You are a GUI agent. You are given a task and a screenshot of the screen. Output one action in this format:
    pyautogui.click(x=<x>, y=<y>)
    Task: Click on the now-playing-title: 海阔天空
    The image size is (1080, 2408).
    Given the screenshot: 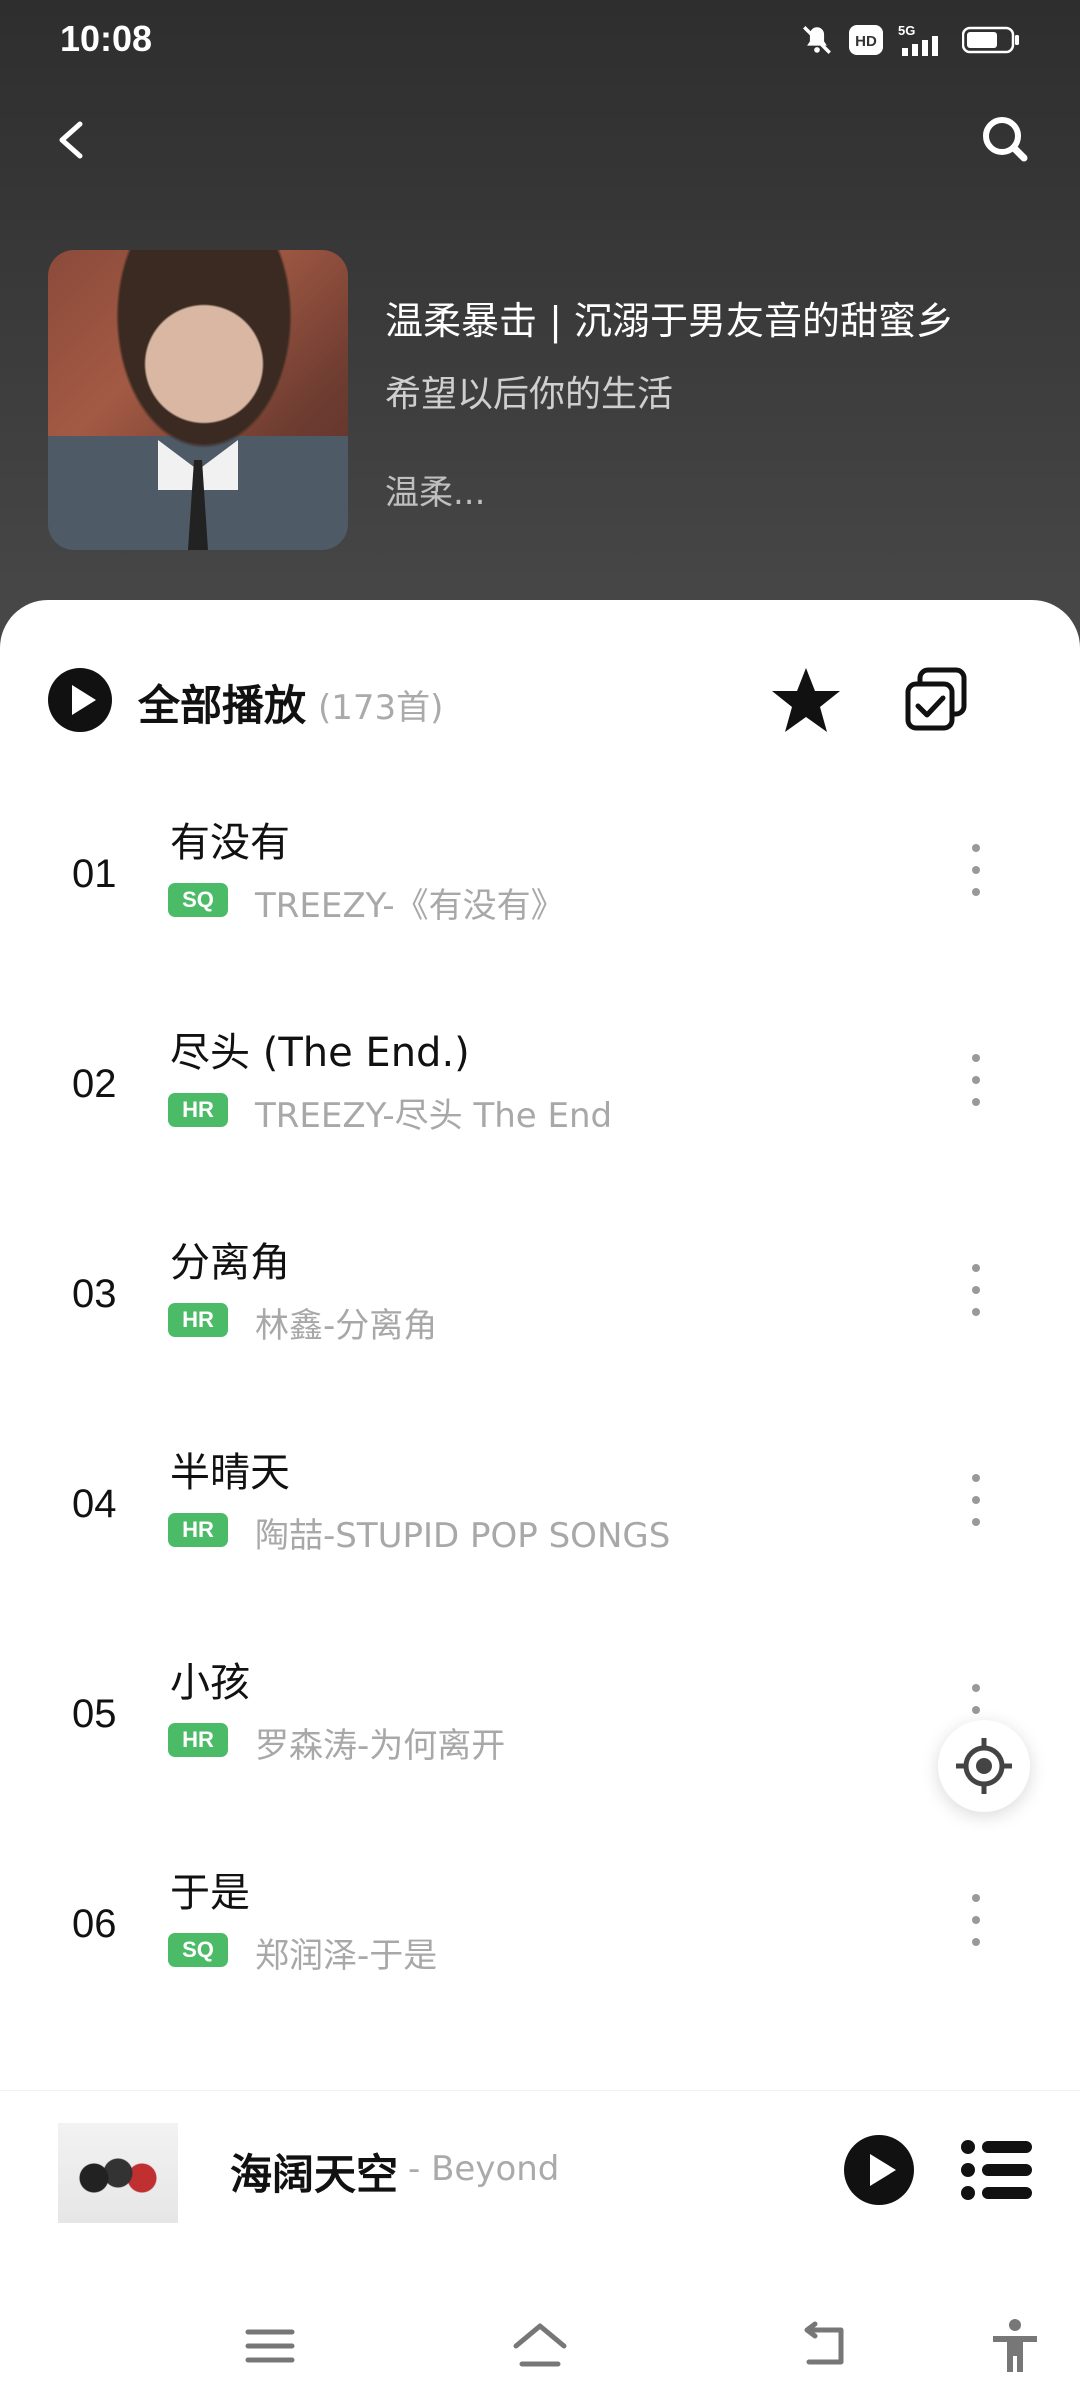 What is the action you would take?
    pyautogui.click(x=314, y=2171)
    